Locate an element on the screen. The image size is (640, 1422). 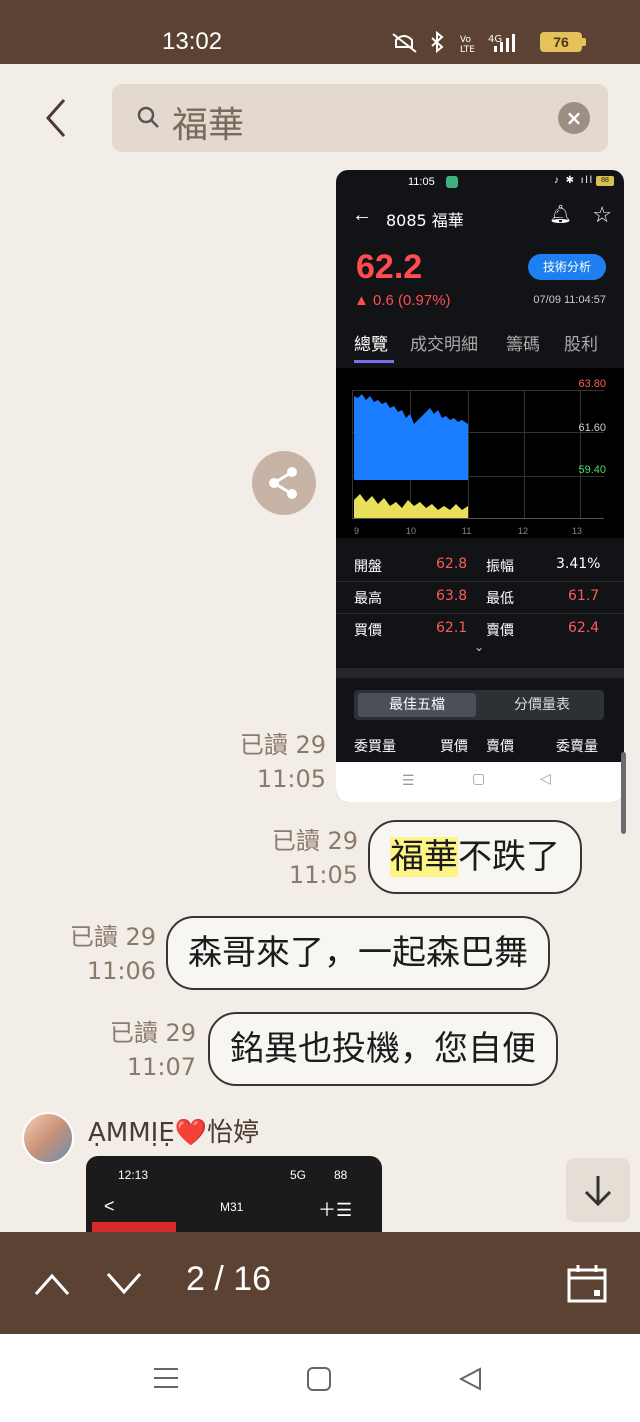
stock-datetime: 07/09 11:04:57 is located at coordinates (569, 300).